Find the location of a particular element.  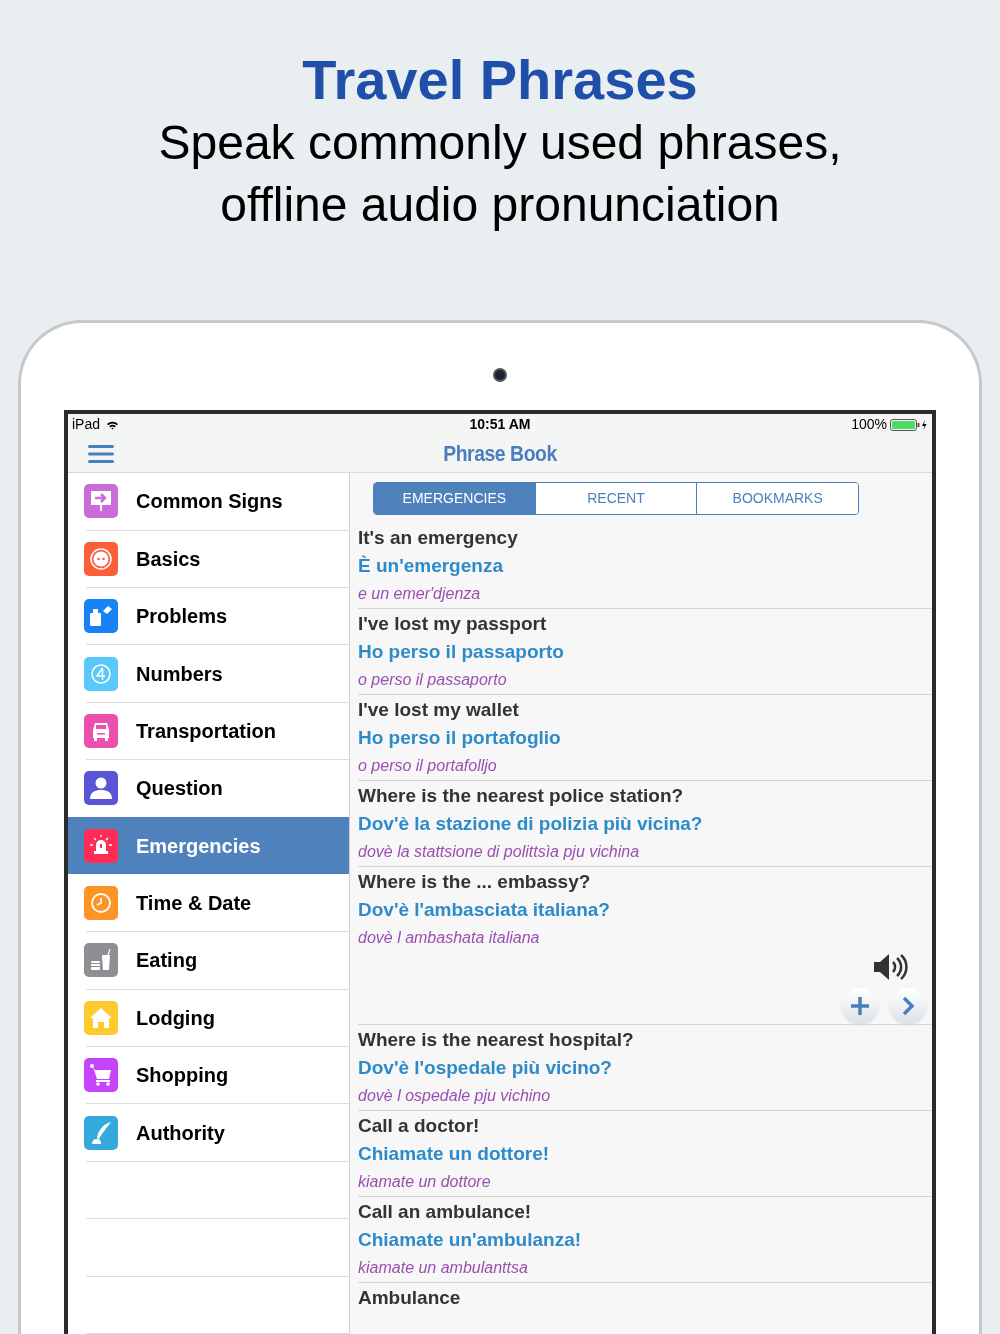

english-phrase: Ambulance is located at coordinates (409, 1297).